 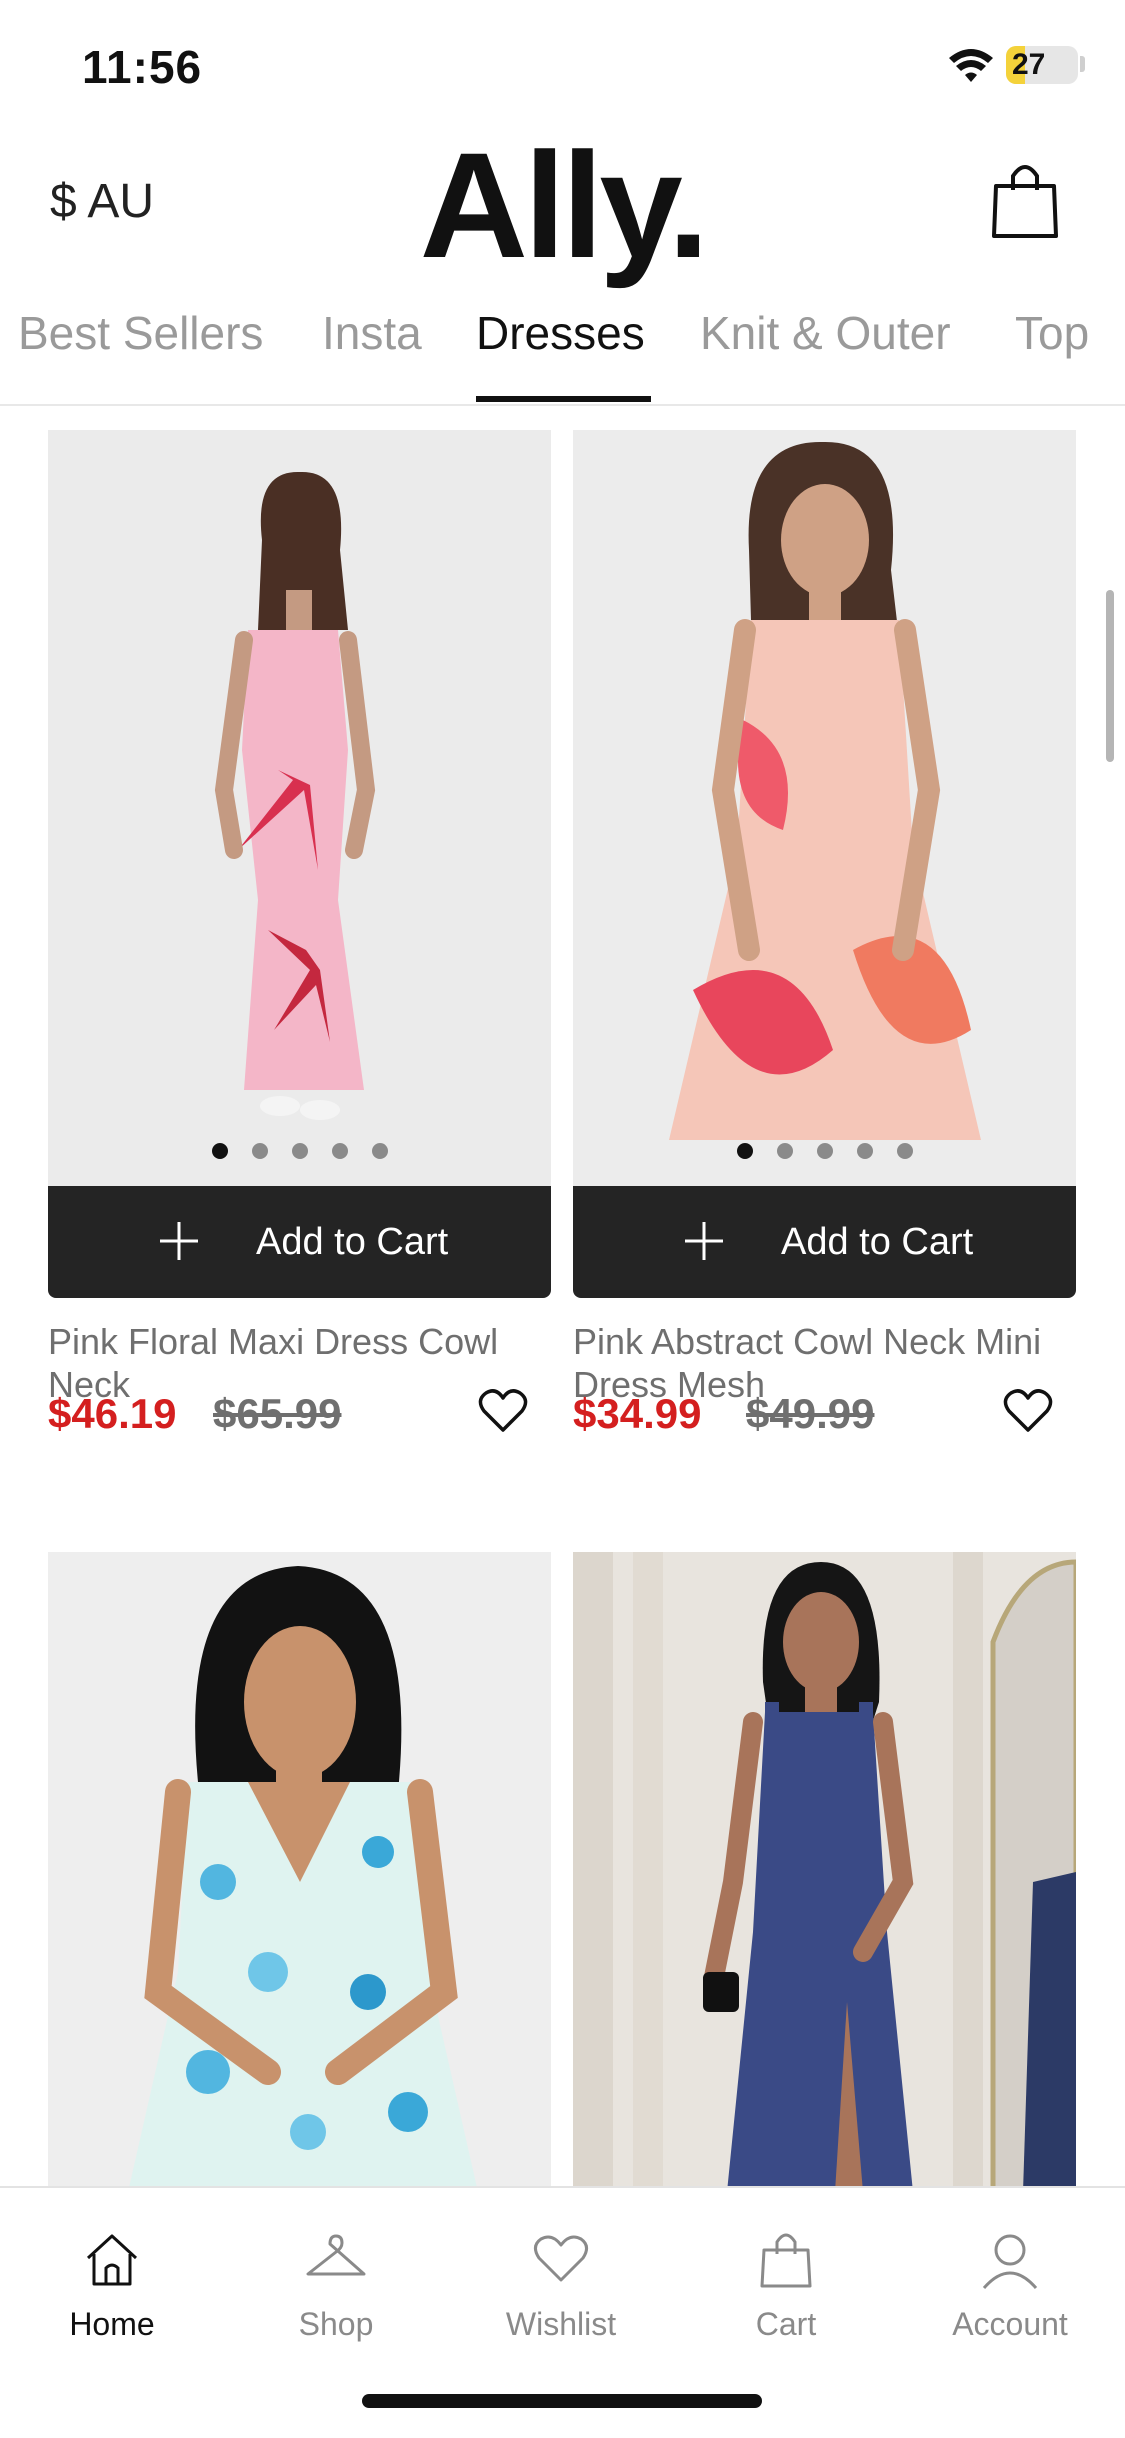 I want to click on blue-floral-dress-photo, so click(x=299, y=1872).